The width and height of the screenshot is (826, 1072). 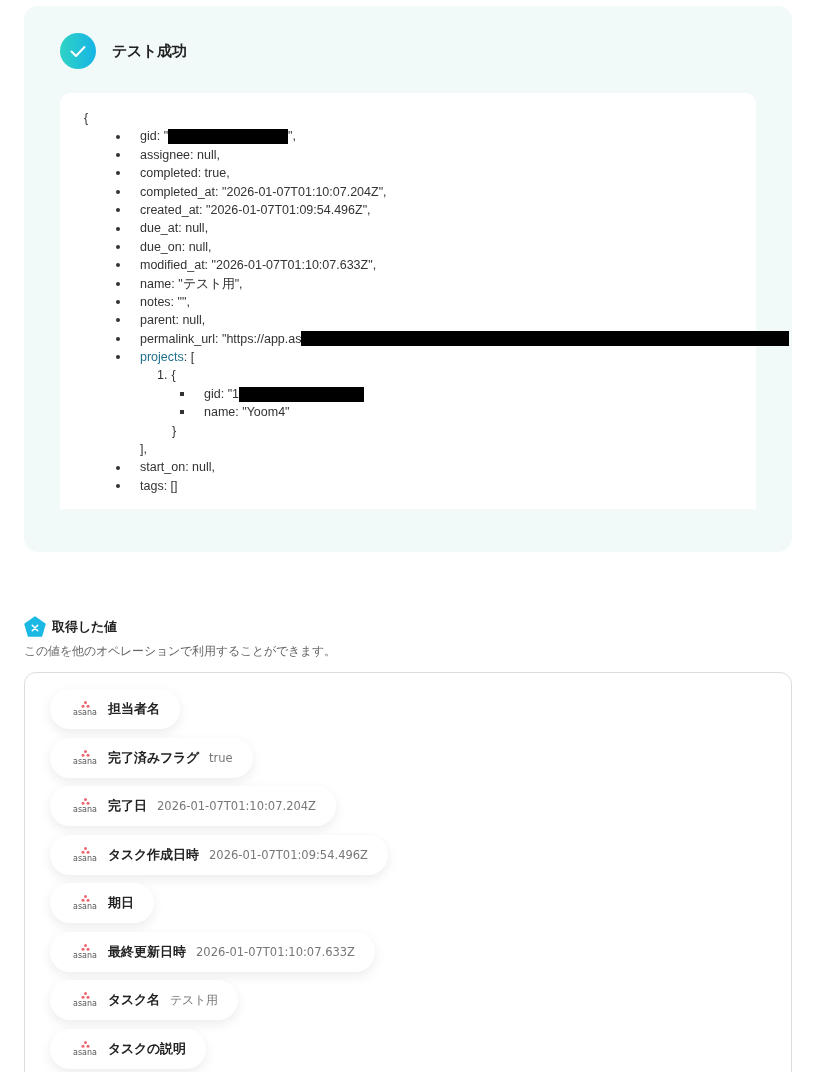 I want to click on code-text: due_on: null,, so click(x=176, y=247).